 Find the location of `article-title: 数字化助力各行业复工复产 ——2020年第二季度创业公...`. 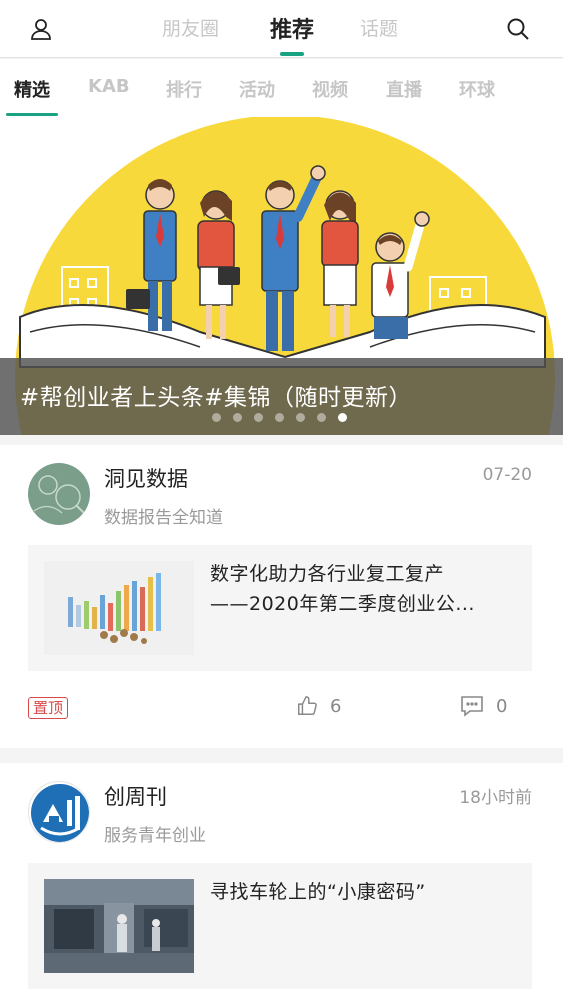

article-title: 数字化助力各行业复工复产 ——2020年第二季度创业公... is located at coordinates (365, 589).